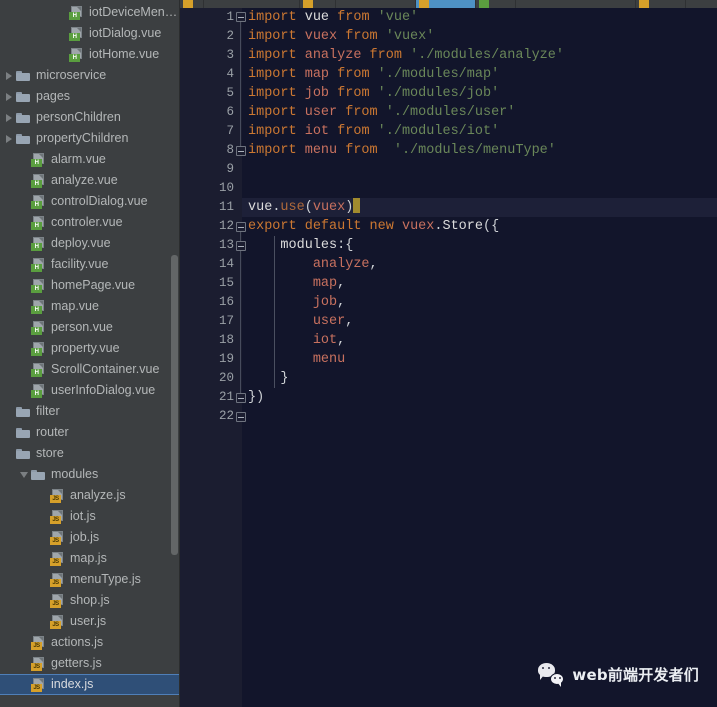  Describe the element at coordinates (479, 302) in the screenshot. I see `code-line-16: job,` at that location.